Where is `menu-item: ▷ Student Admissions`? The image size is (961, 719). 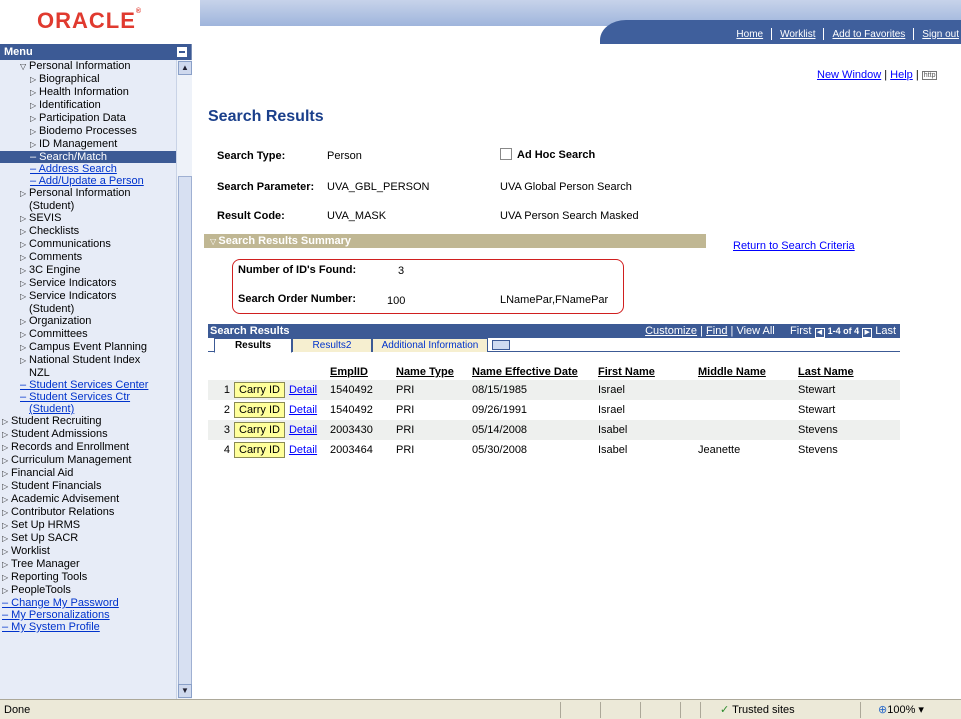
menu-item: ▷ Student Admissions is located at coordinates (88, 434).